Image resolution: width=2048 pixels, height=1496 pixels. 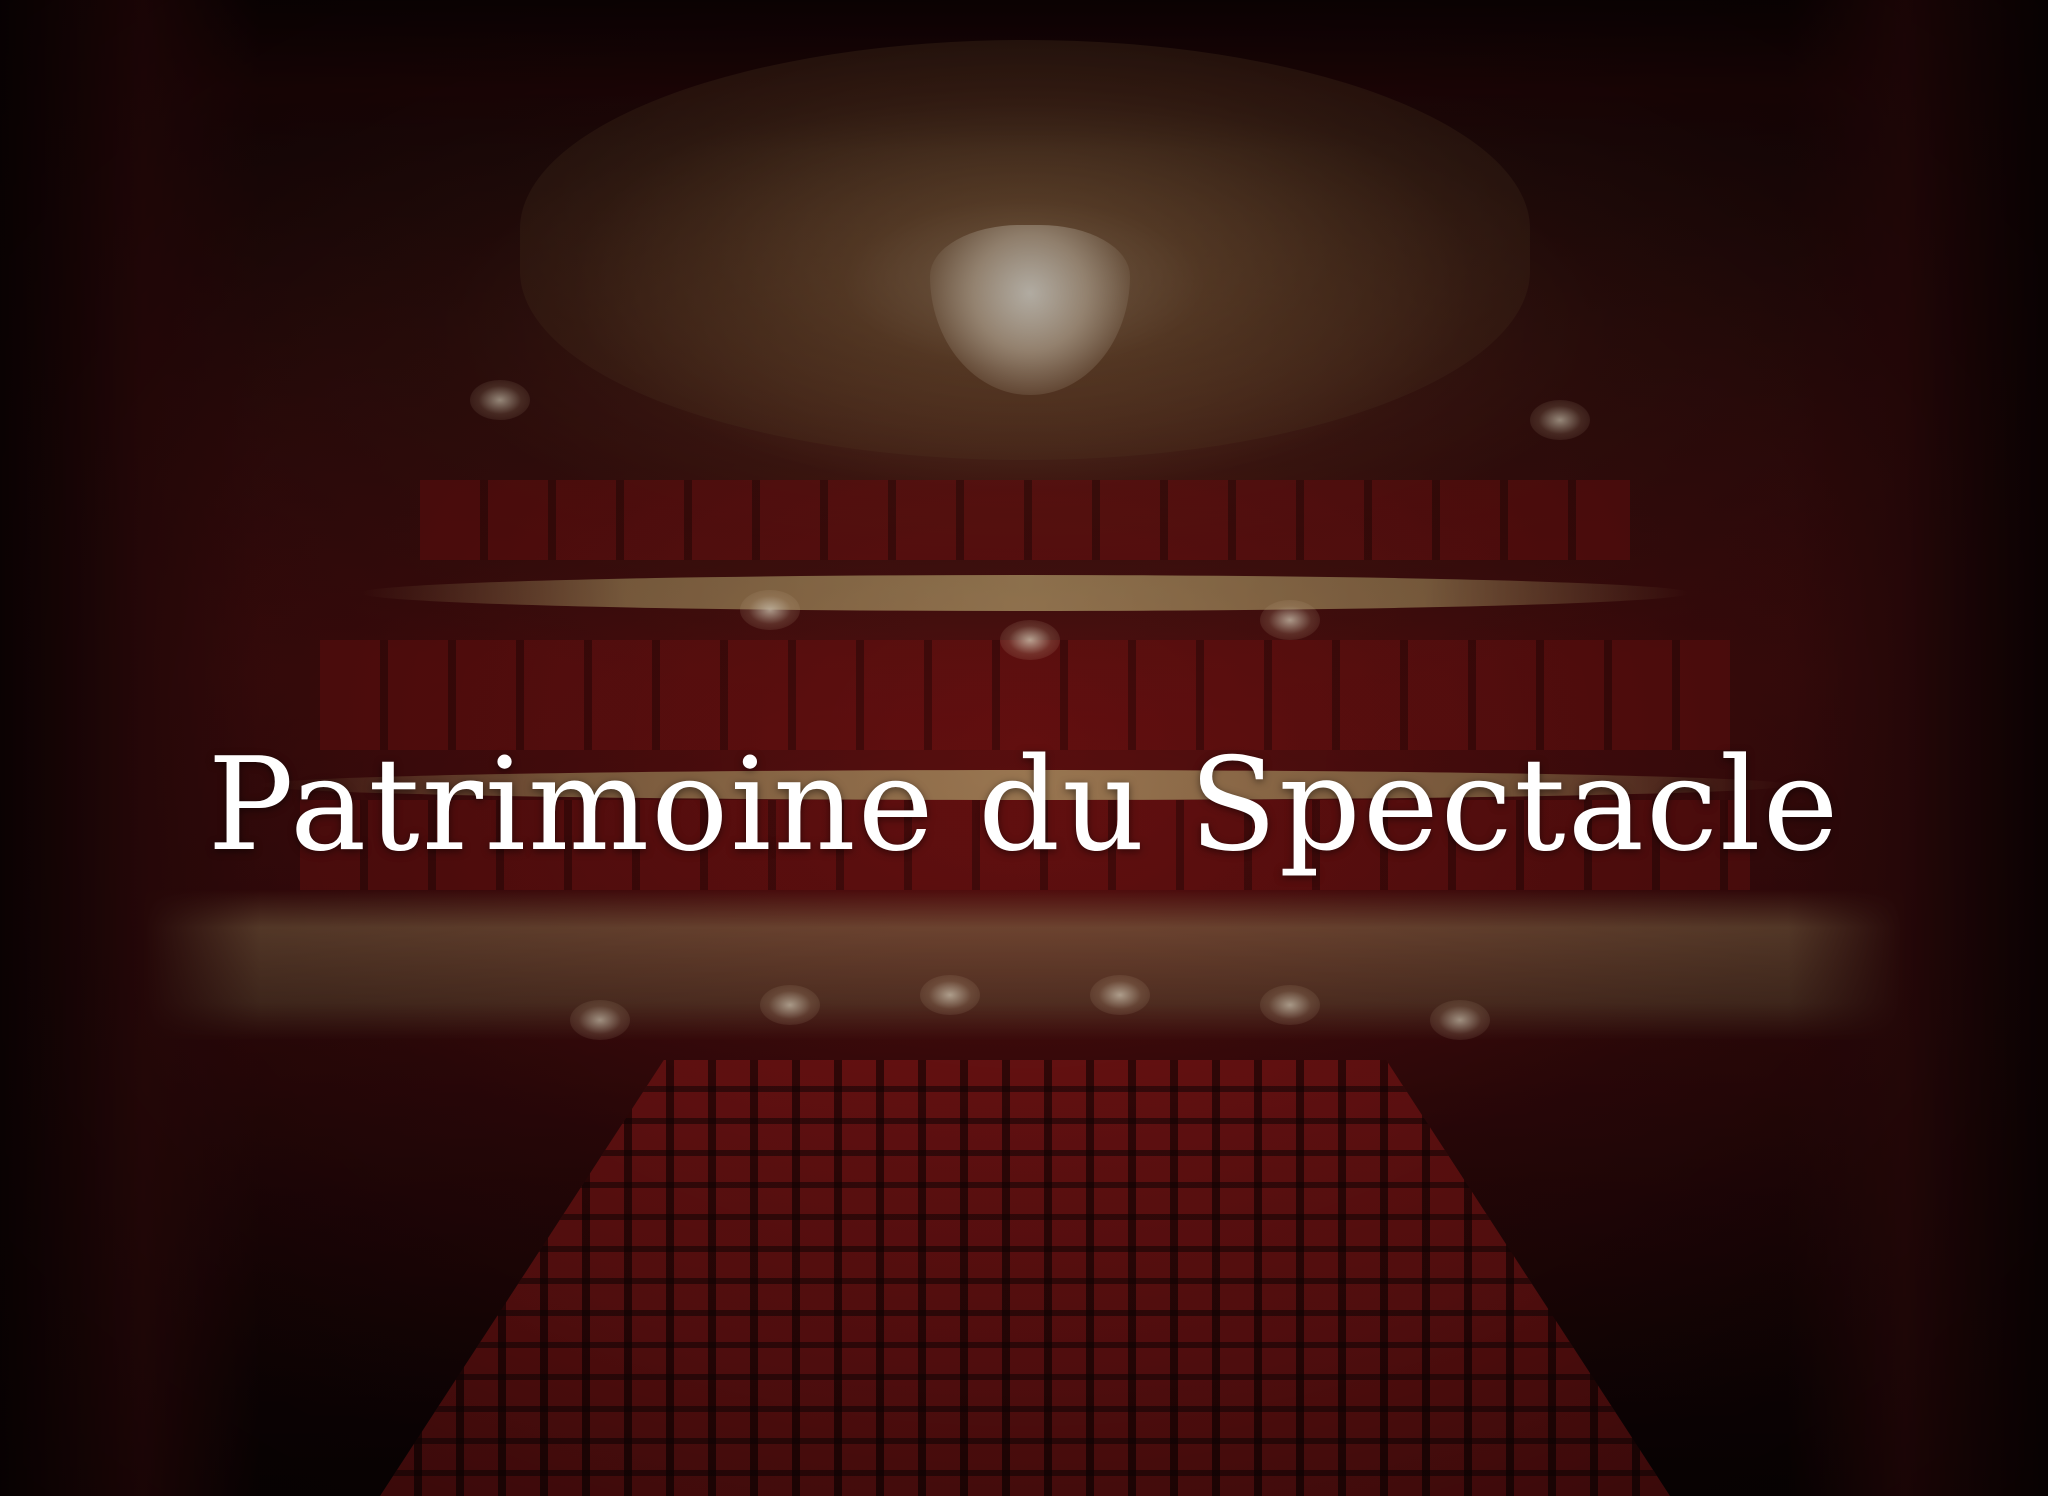 I want to click on page-title: Patrimoine du Spectacle, so click(x=1024, y=805).